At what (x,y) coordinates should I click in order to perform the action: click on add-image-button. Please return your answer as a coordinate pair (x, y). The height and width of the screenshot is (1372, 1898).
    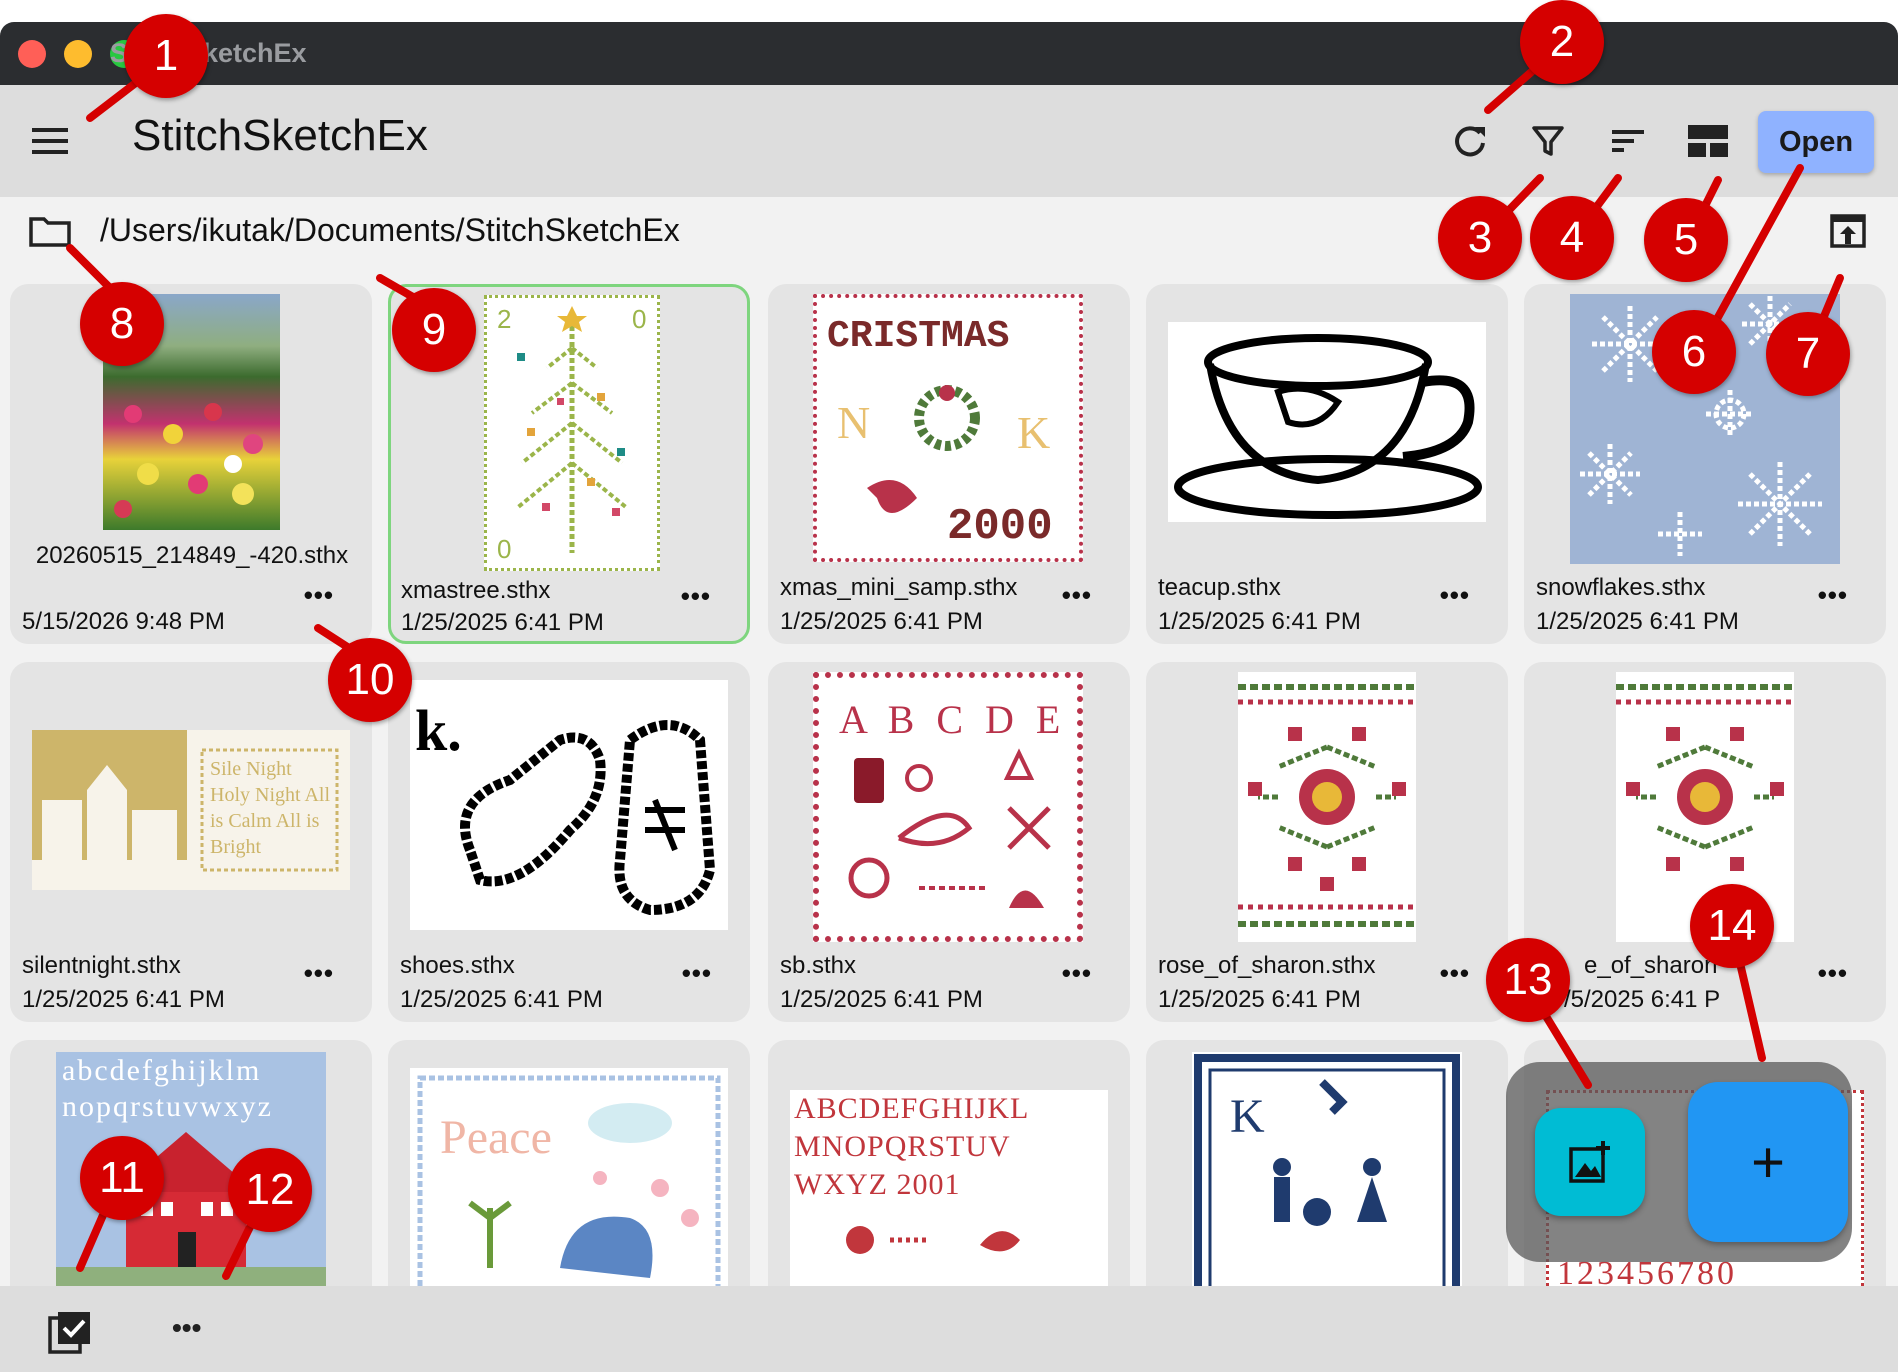
    Looking at the image, I should click on (1590, 1162).